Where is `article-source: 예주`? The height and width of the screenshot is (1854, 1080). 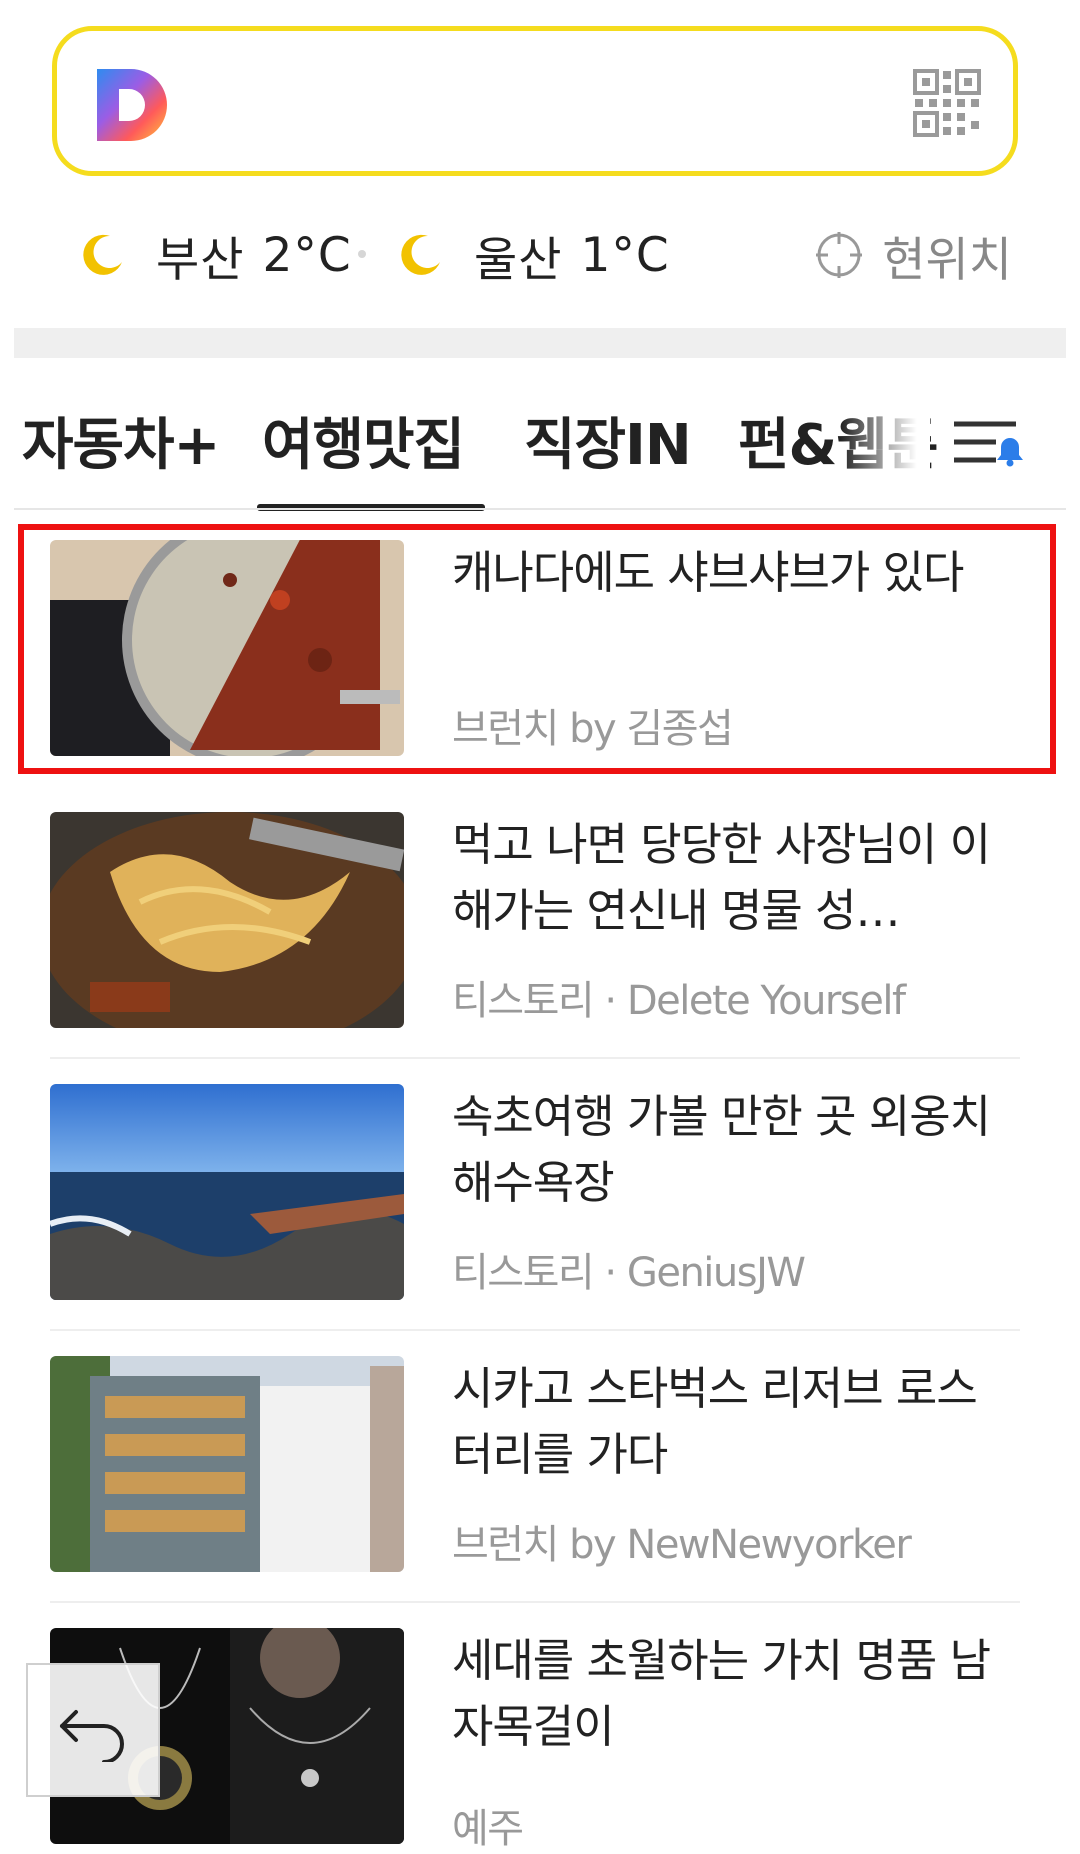
article-source: 예주 is located at coordinates (488, 1829).